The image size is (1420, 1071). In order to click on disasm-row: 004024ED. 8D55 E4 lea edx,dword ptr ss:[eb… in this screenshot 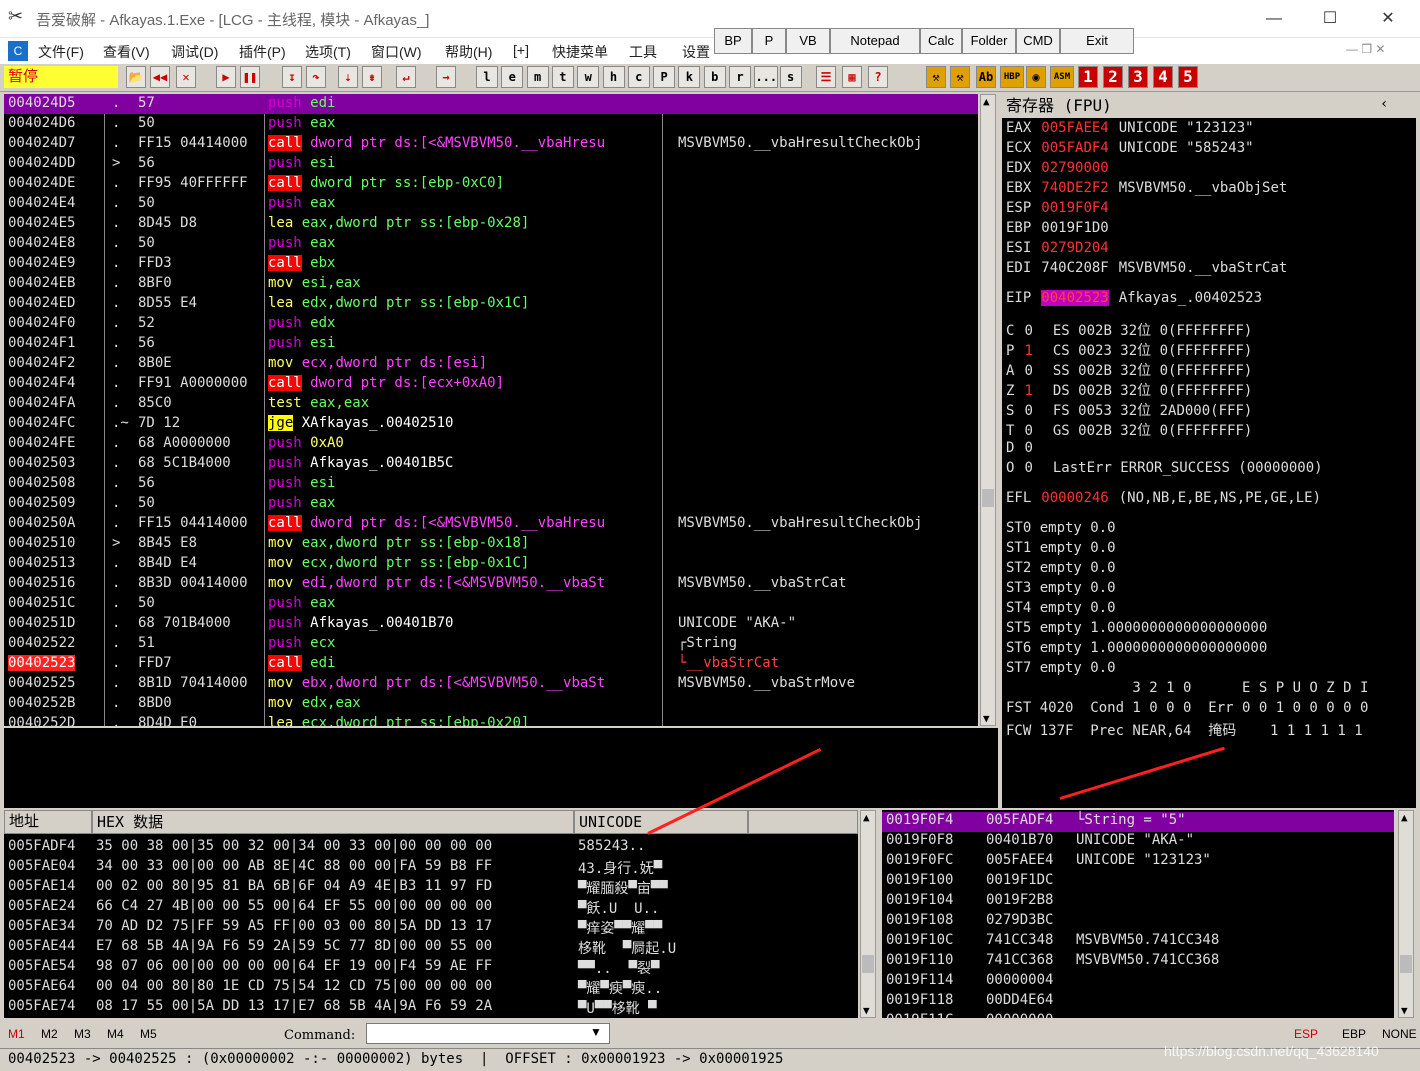, I will do `click(491, 304)`.